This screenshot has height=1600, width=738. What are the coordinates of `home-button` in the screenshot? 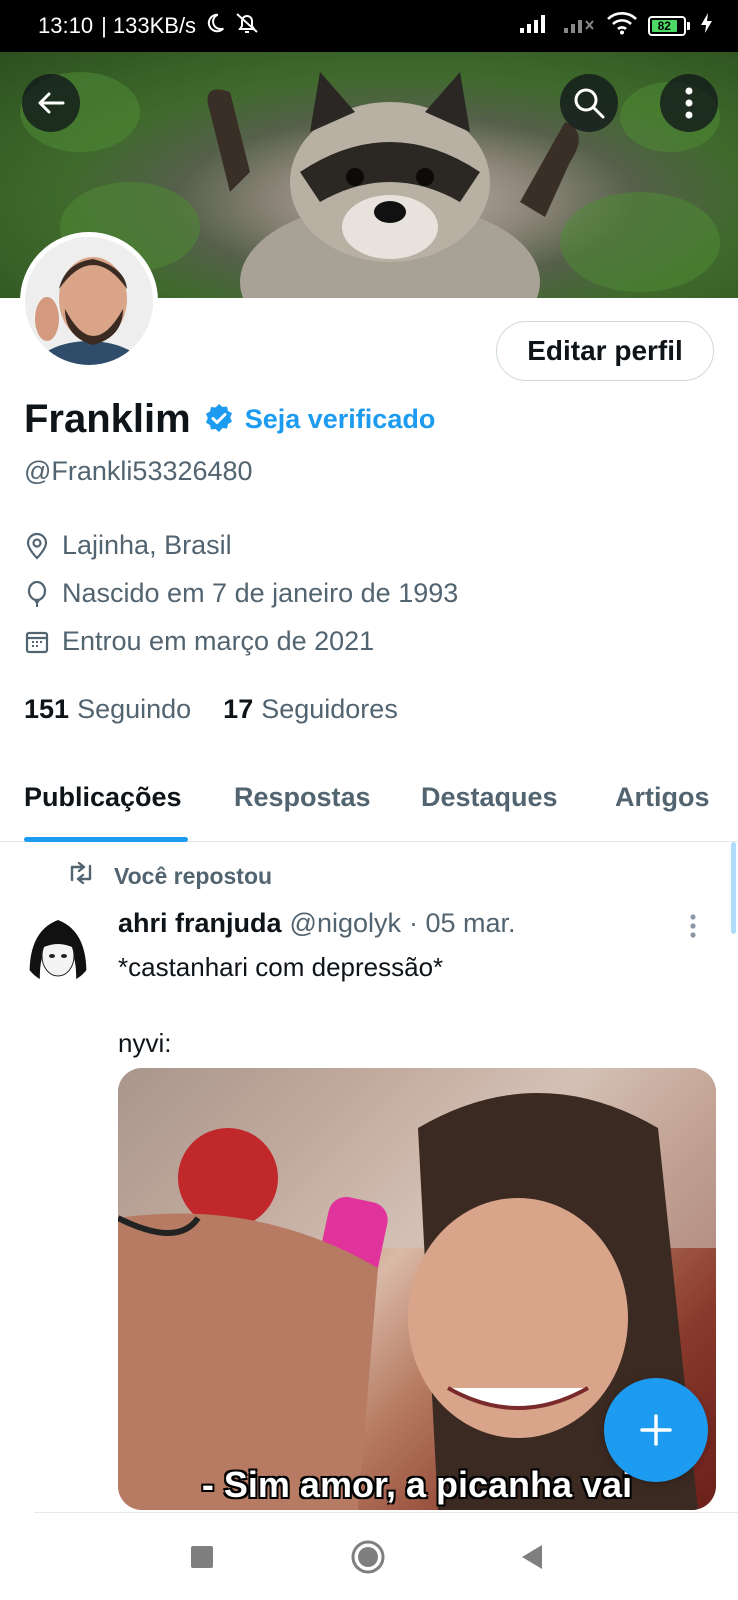 It's located at (368, 1557).